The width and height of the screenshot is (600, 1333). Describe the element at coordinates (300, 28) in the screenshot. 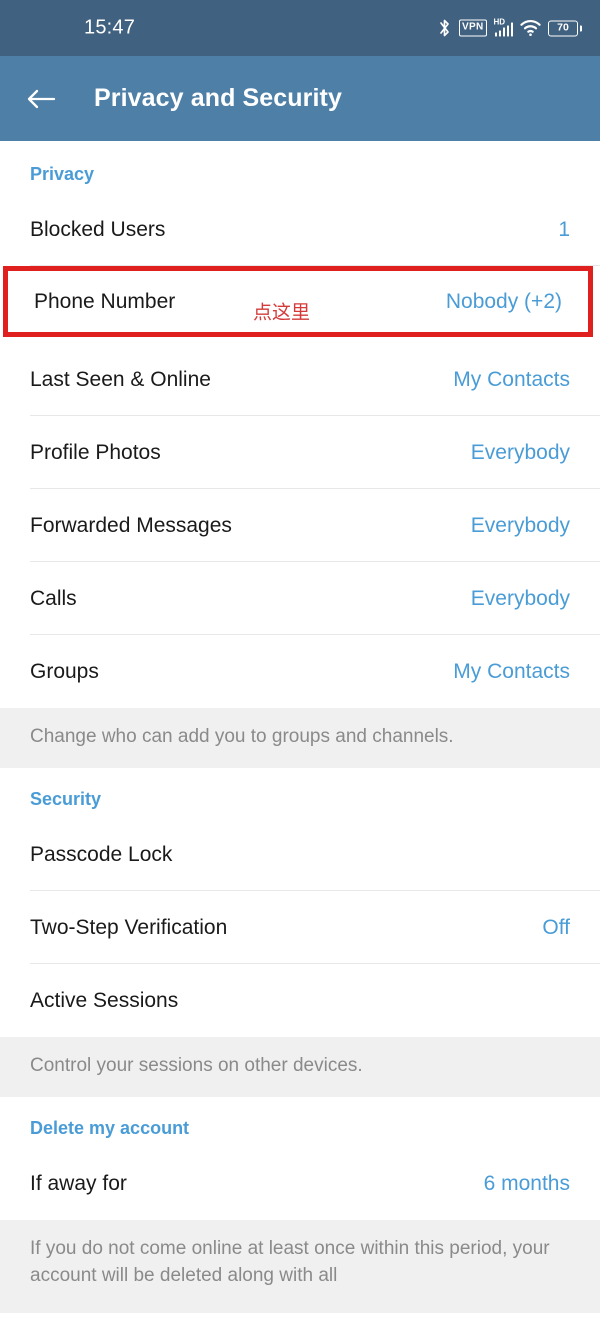

I see `status-bar: 15:47 VPN HD 70` at that location.